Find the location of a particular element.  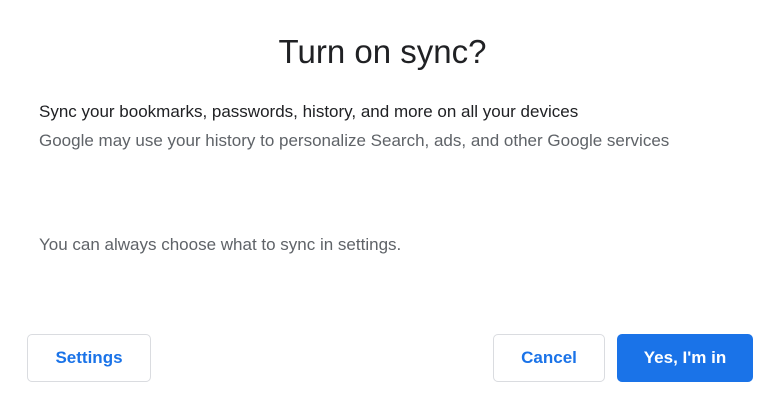

confirm-sync-button: Yes, I'm in is located at coordinates (685, 358).